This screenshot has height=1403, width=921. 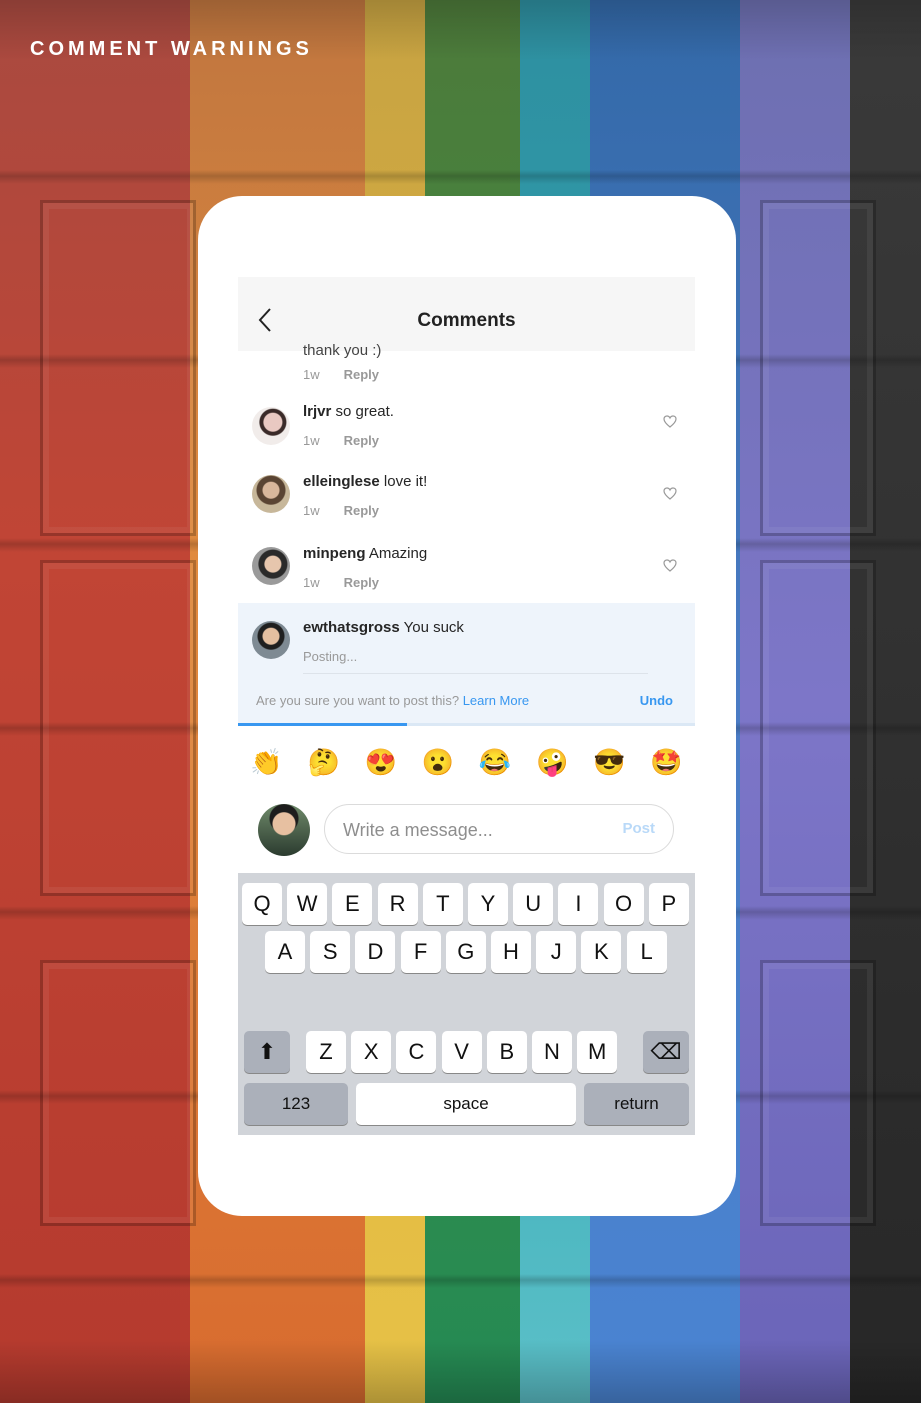 What do you see at coordinates (556, 952) in the screenshot?
I see `key-j: J` at bounding box center [556, 952].